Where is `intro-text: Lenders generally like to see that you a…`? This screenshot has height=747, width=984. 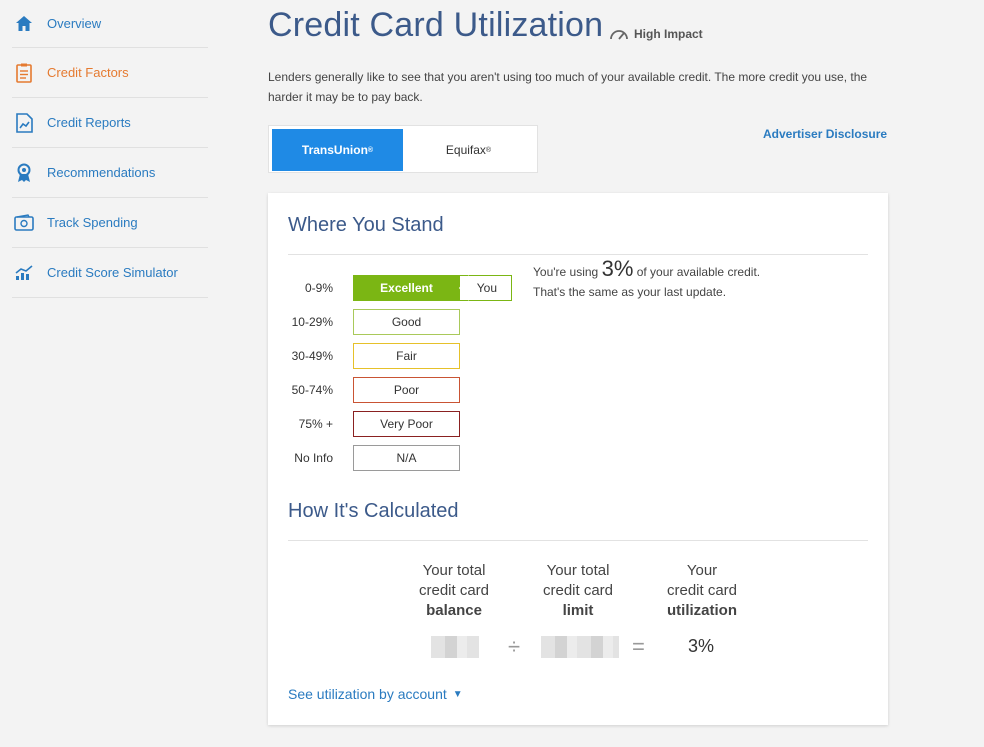
intro-text: Lenders generally like to see that you a… is located at coordinates (568, 87).